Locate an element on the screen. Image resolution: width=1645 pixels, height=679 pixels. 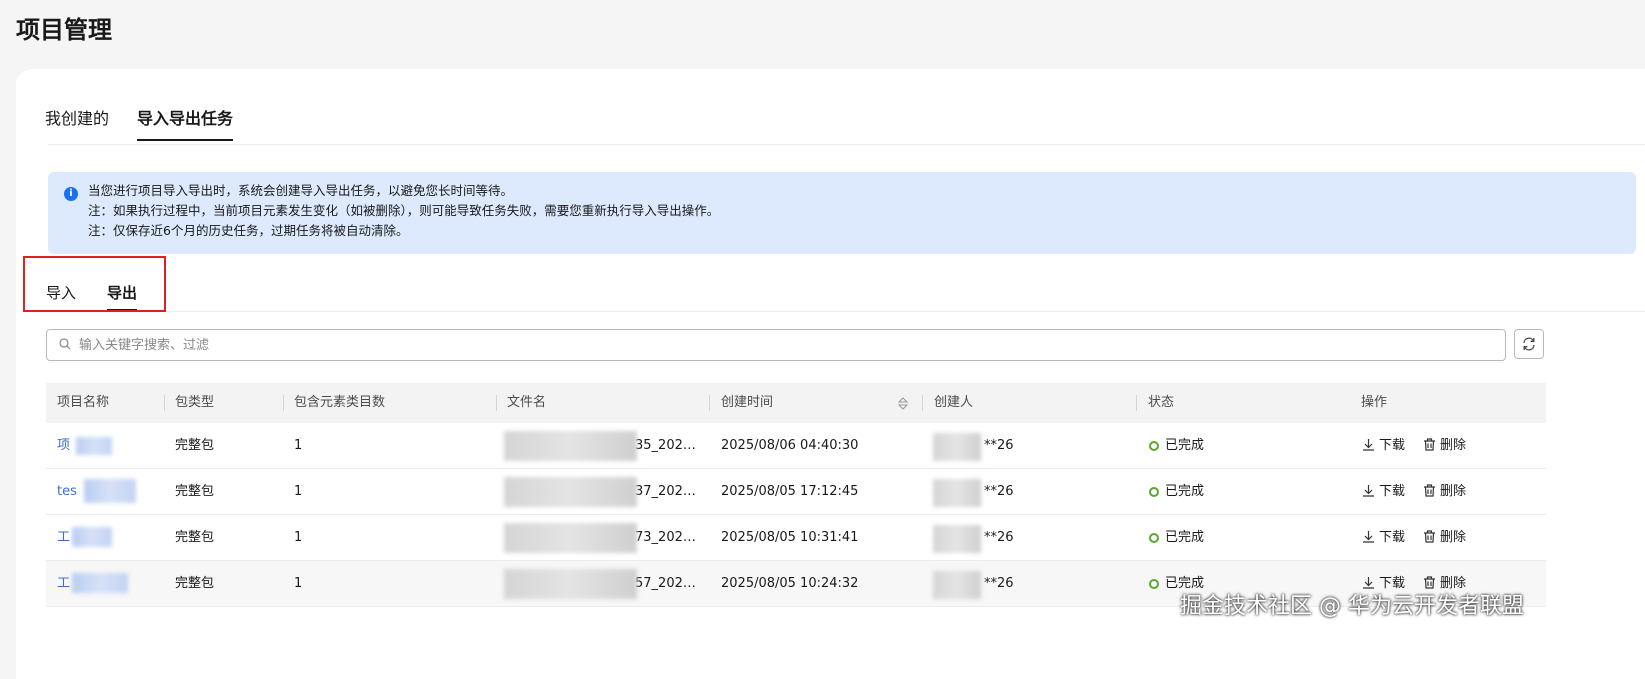
created-time: 2025/08/05 17:12:45 is located at coordinates (790, 491).